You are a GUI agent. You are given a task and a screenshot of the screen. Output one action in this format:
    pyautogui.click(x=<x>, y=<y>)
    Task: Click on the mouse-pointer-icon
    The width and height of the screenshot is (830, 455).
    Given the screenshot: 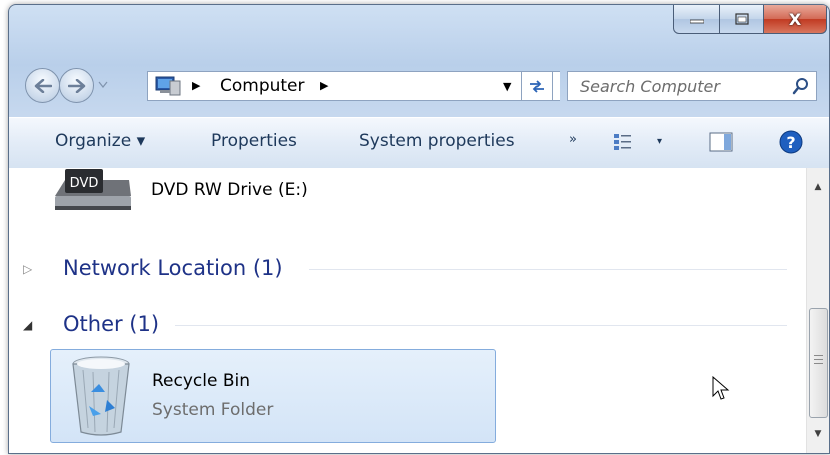 What is the action you would take?
    pyautogui.click(x=721, y=388)
    